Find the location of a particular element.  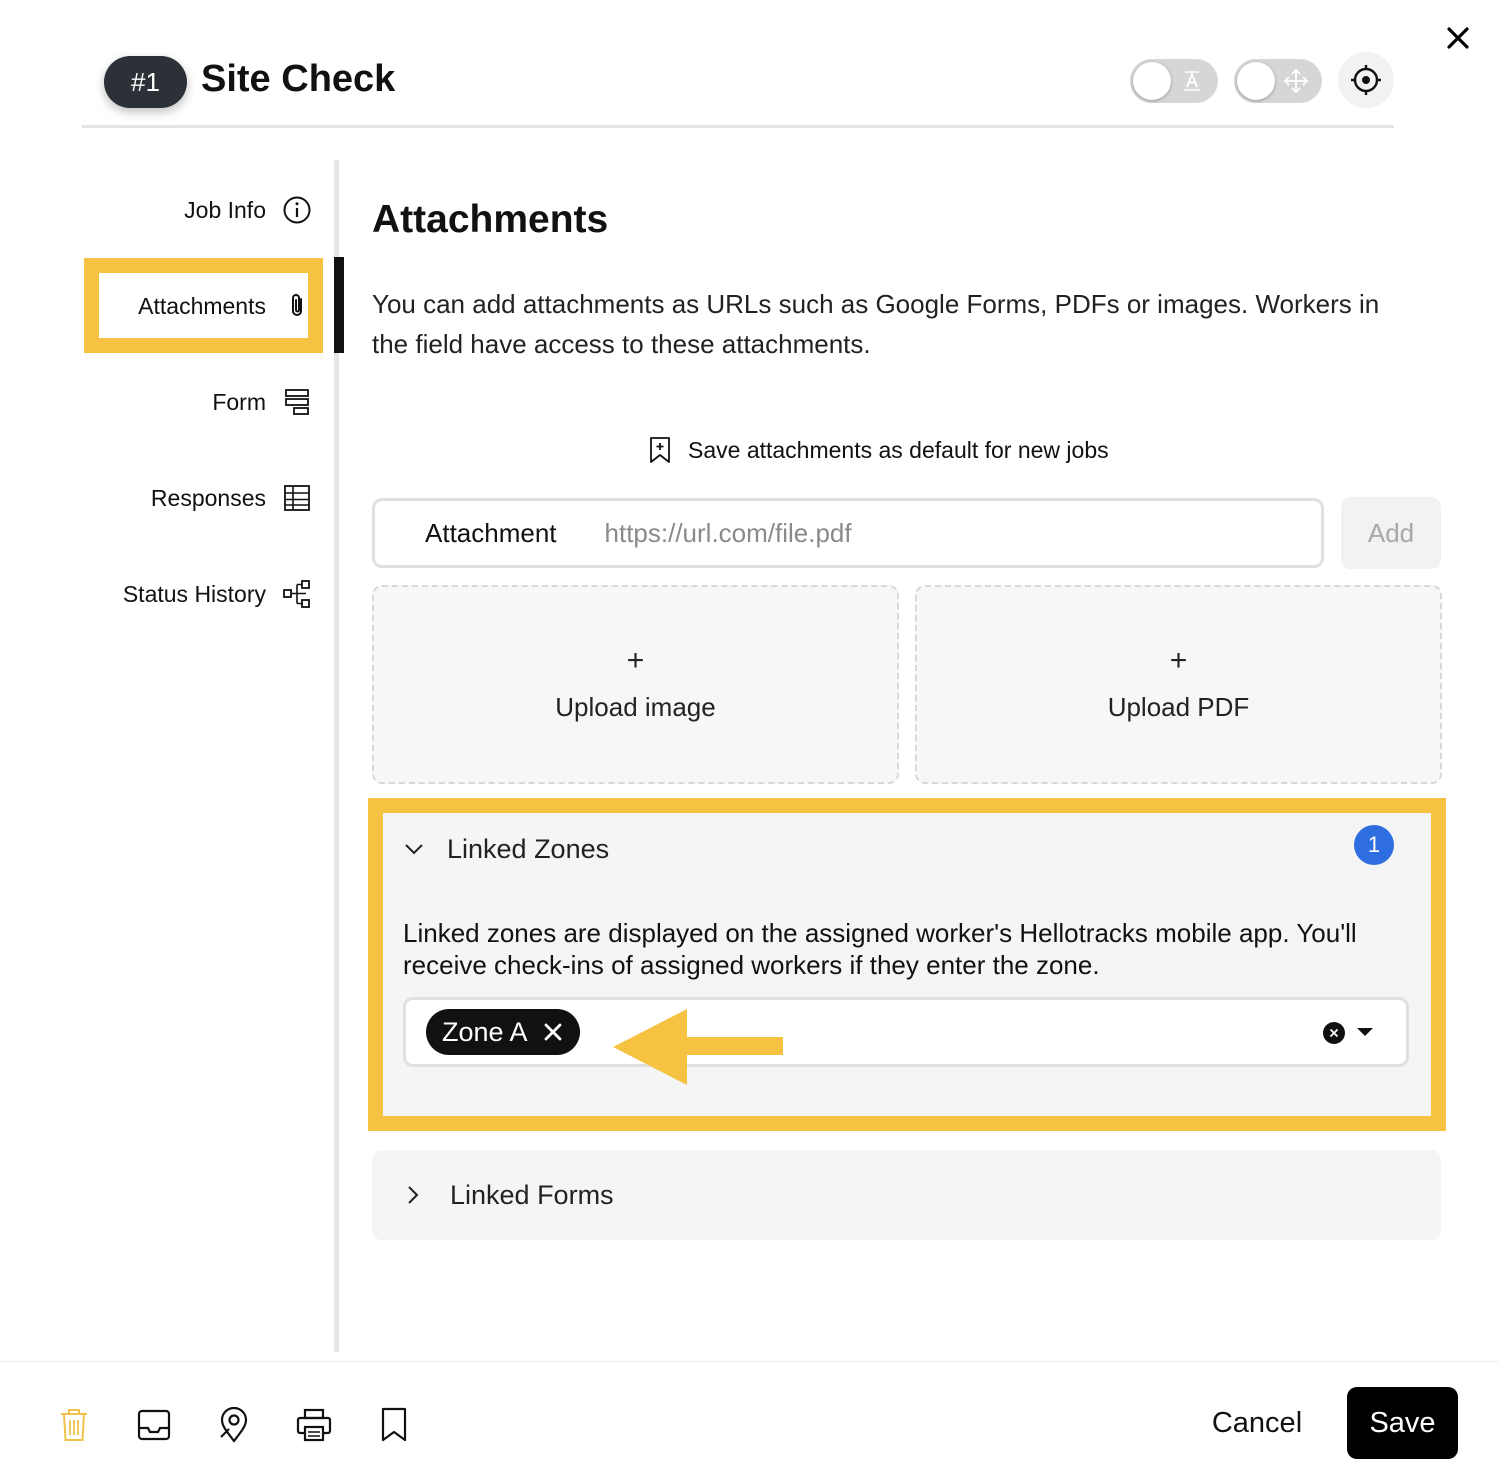

inbox-icon is located at coordinates (154, 1425).